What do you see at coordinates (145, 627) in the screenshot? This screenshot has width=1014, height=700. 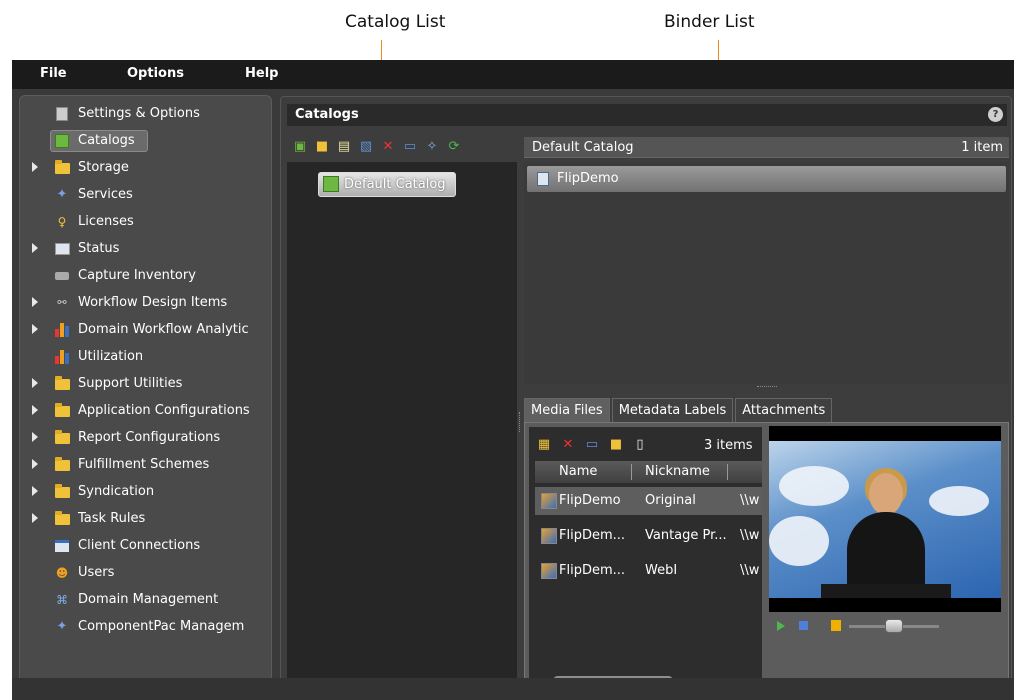 I see `sidebar-item-componentpac-management: ✦ ComponentPac Managem` at bounding box center [145, 627].